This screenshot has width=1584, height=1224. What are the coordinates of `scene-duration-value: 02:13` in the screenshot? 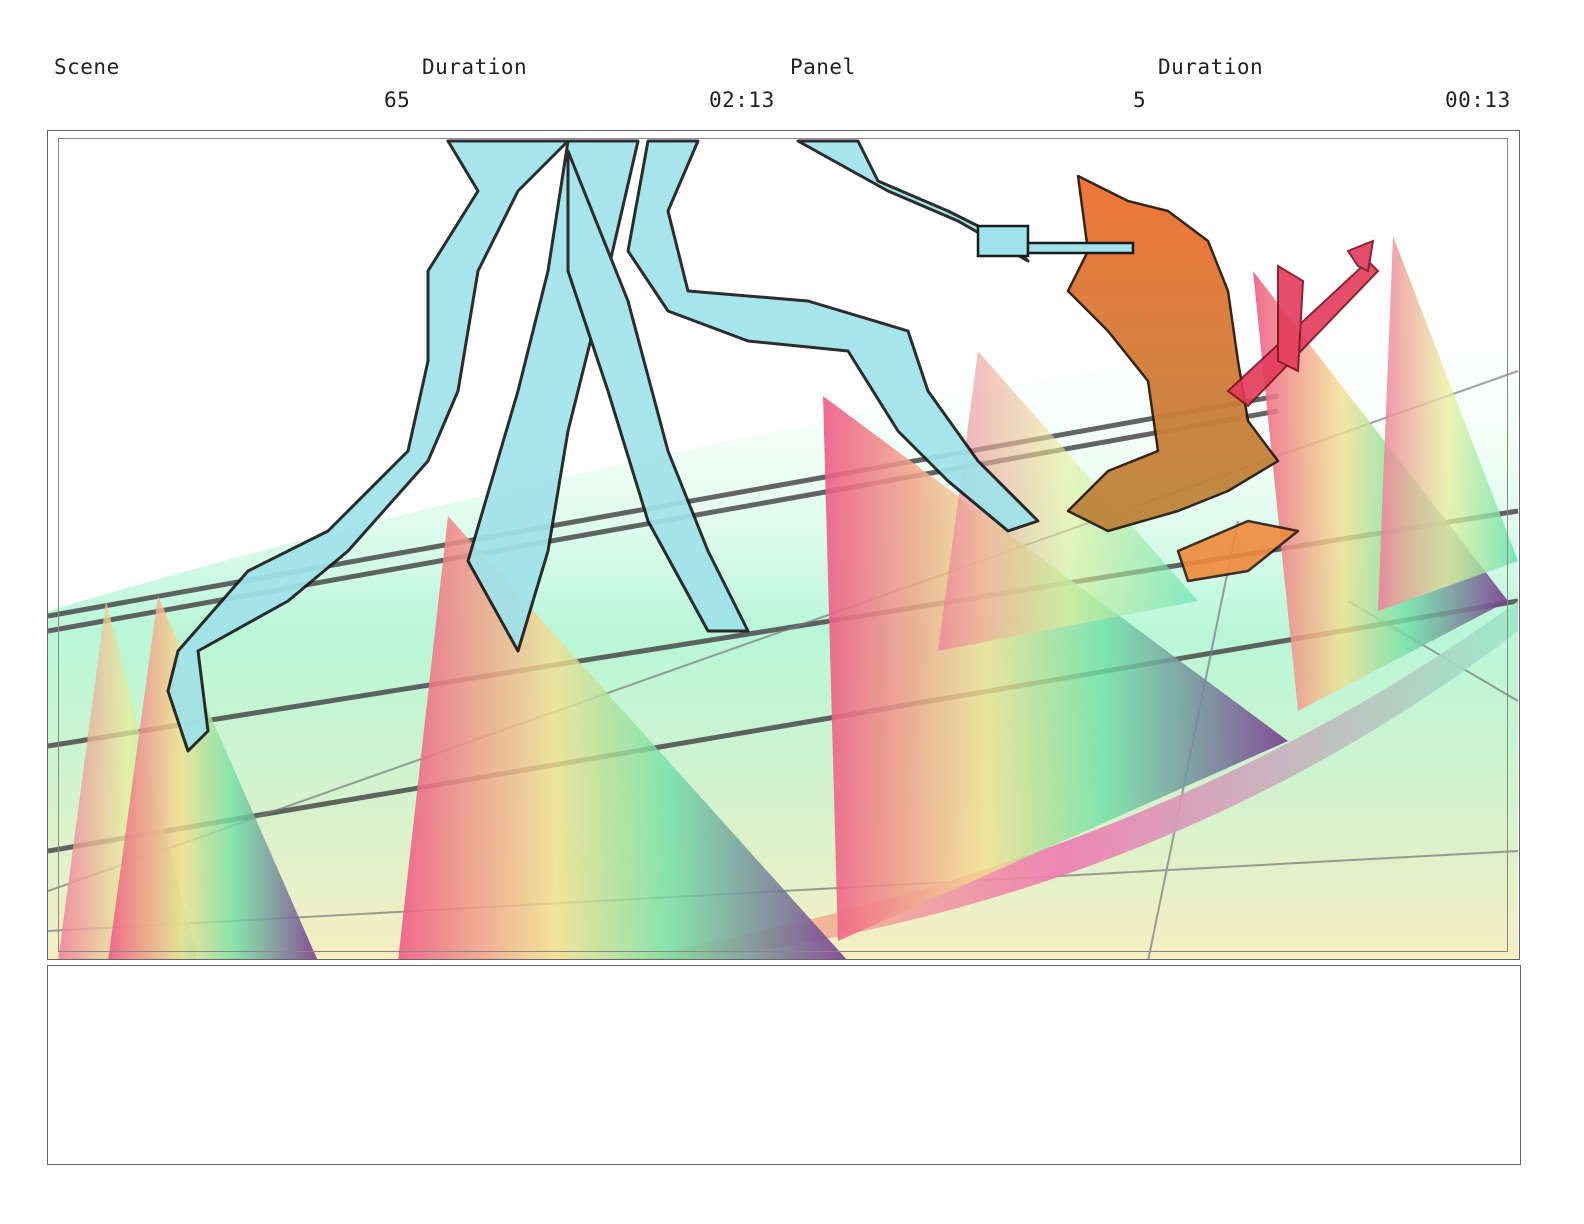 It's located at (742, 100).